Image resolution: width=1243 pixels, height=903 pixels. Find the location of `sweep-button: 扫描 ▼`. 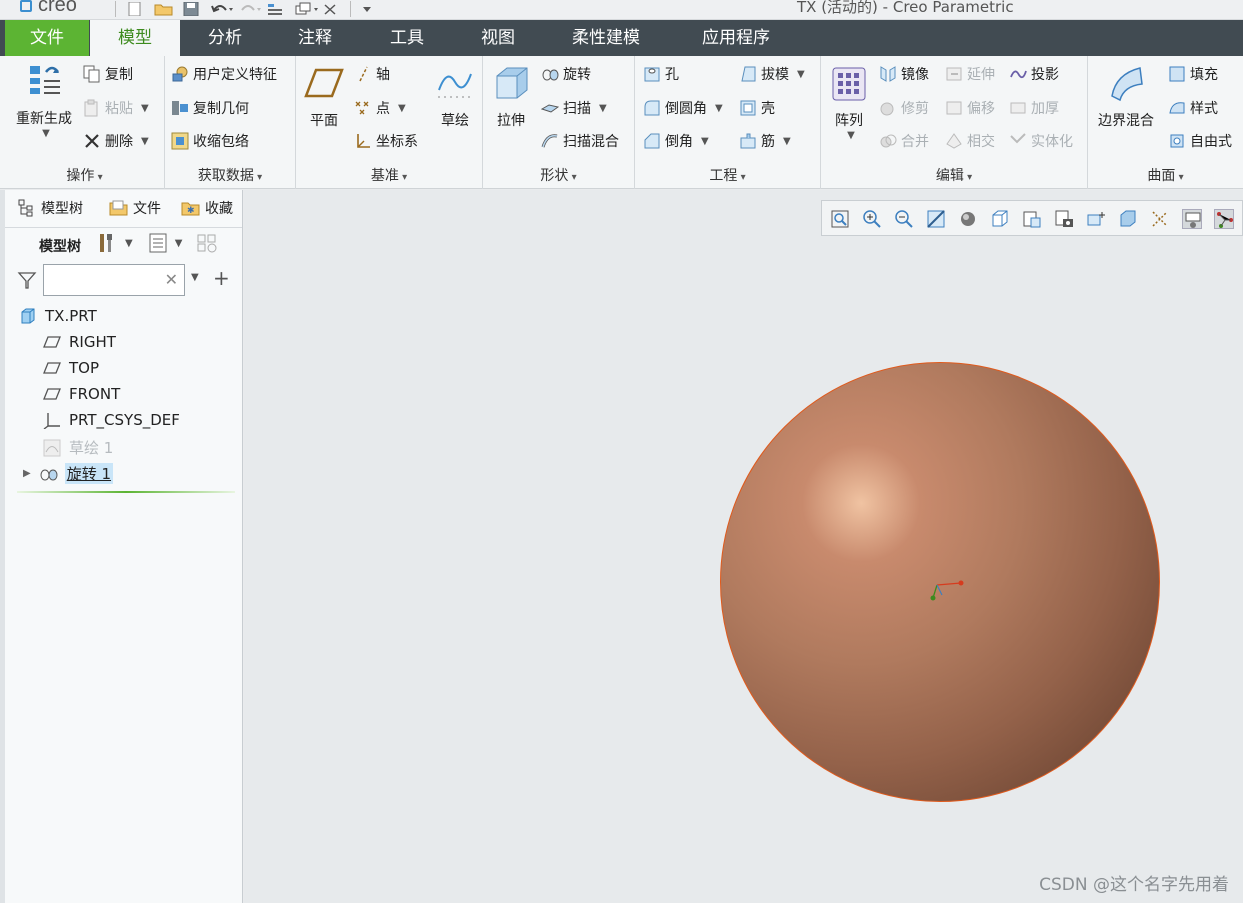

sweep-button: 扫描 ▼ is located at coordinates (573, 108).